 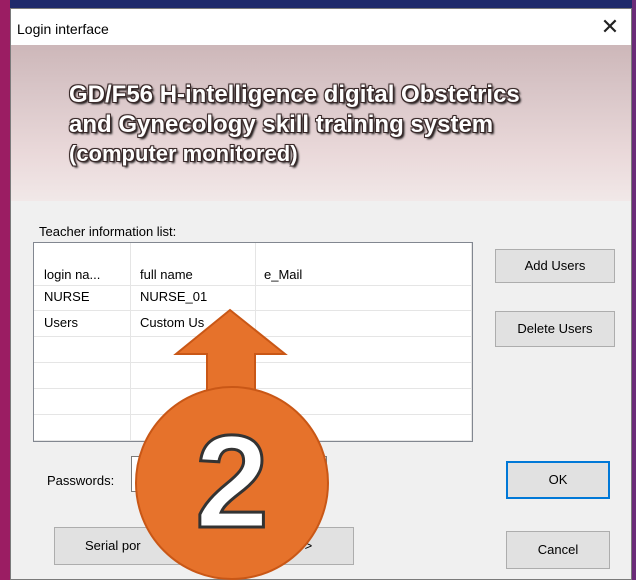 What do you see at coordinates (61, 322) in the screenshot?
I see `cell-login: Users` at bounding box center [61, 322].